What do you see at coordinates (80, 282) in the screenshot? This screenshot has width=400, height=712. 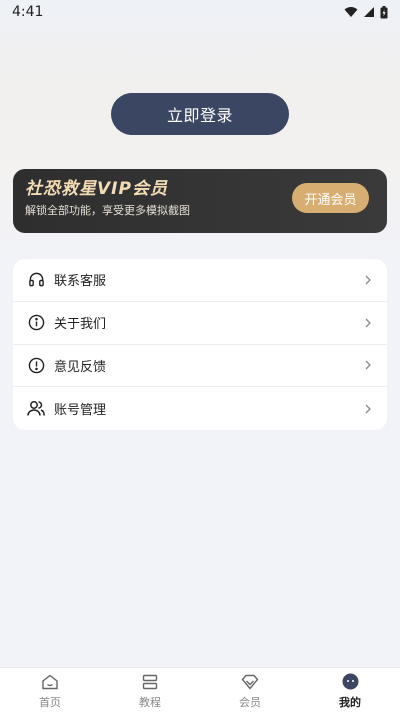 I see `menu-item-label: 联系客服` at bounding box center [80, 282].